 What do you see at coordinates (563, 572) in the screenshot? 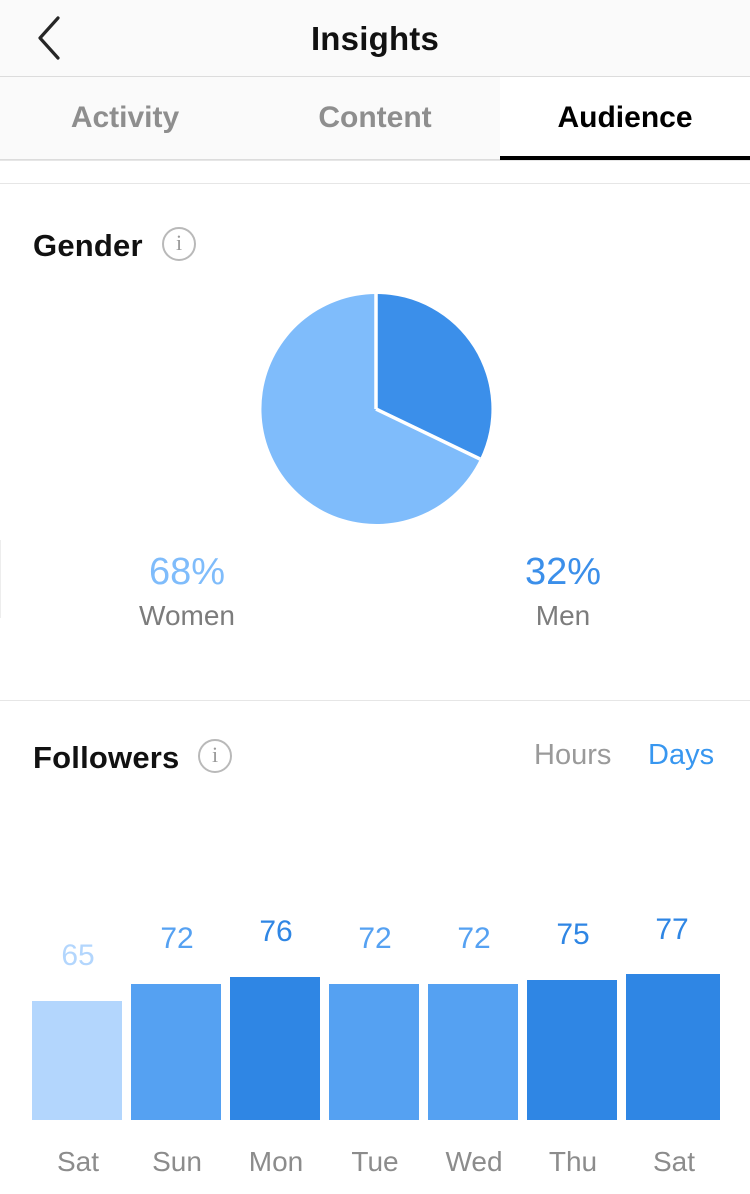
I see `legend-men-percent: 32%` at bounding box center [563, 572].